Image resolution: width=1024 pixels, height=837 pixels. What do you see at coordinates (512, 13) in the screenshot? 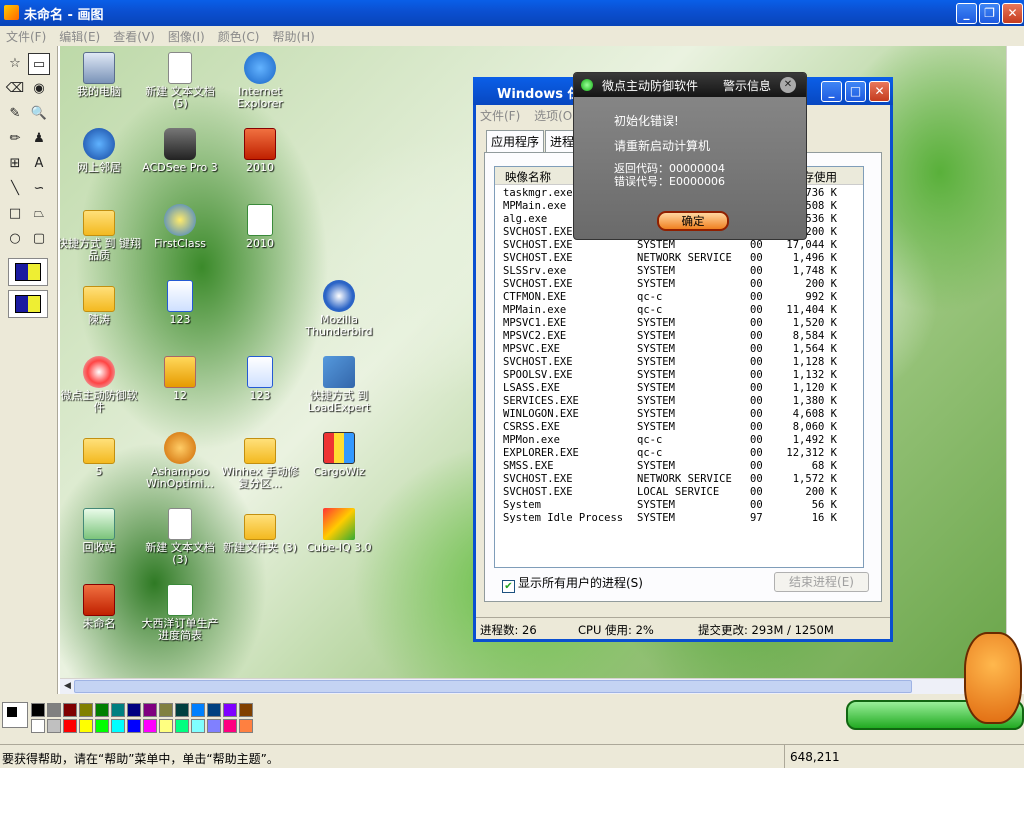
I see `title-bar: 未命名 - 画图 _ ❐ ✕` at bounding box center [512, 13].